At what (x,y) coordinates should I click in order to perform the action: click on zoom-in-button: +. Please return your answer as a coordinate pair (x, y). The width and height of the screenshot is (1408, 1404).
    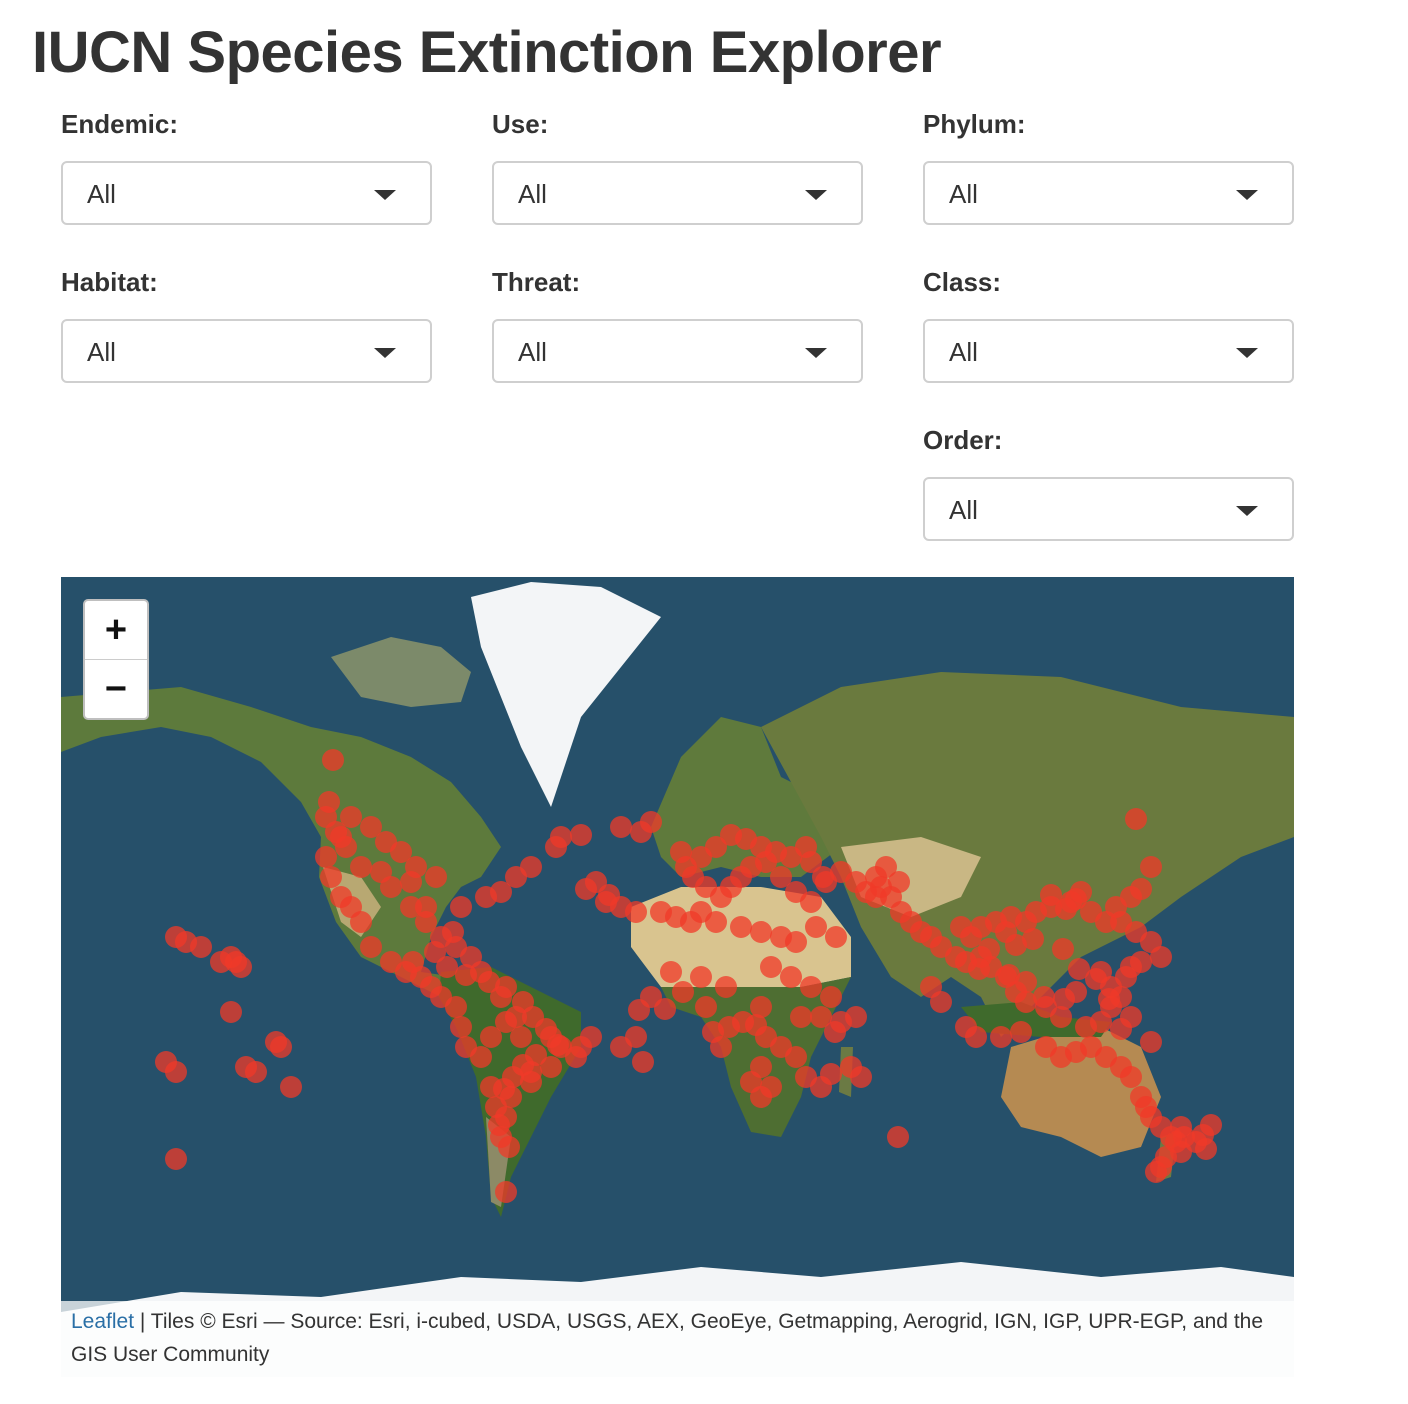
    Looking at the image, I should click on (116, 630).